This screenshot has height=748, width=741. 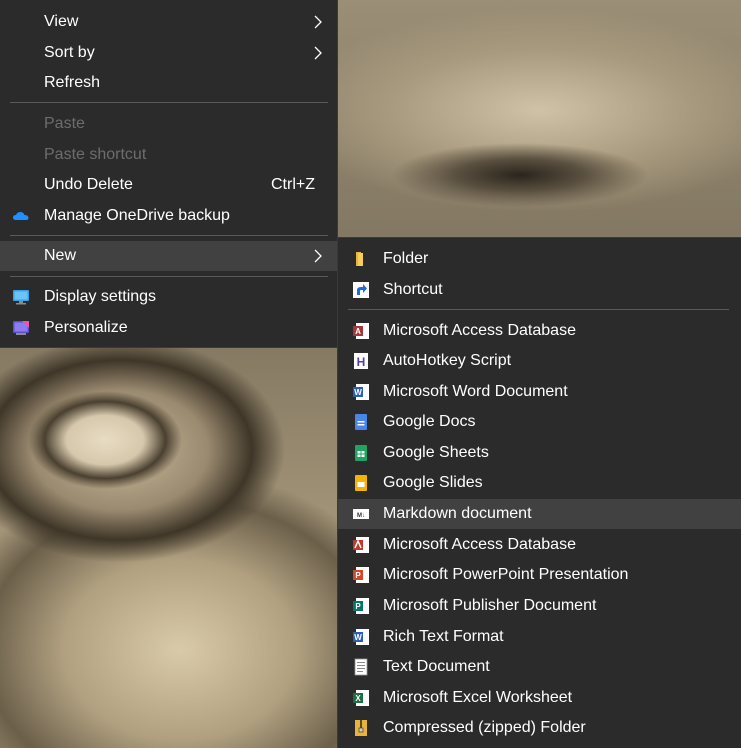 What do you see at coordinates (361, 453) in the screenshot?
I see `google-sheets-icon` at bounding box center [361, 453].